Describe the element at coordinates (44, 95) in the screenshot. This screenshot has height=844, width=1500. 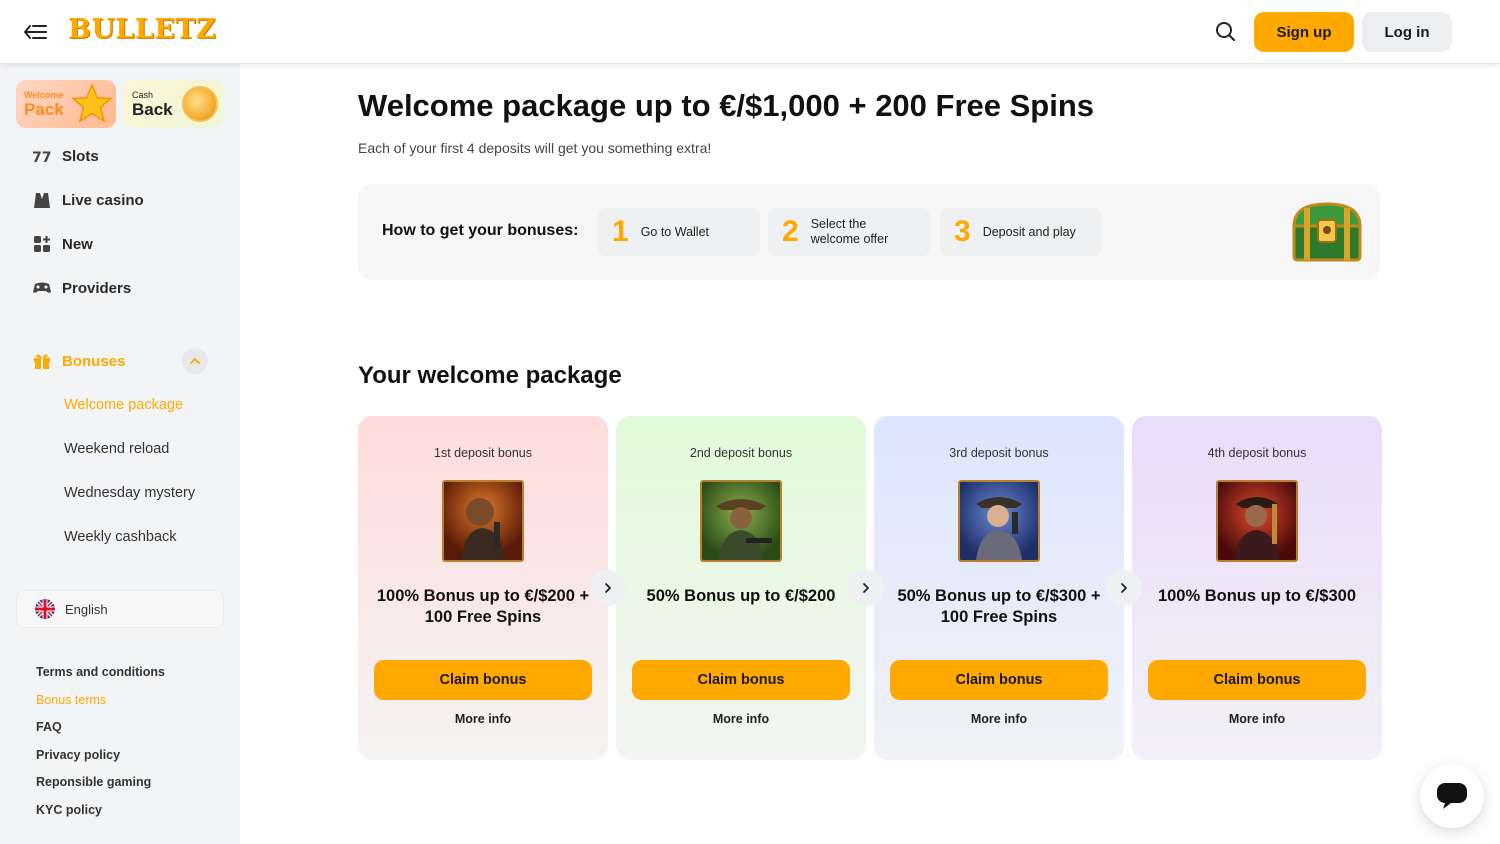
I see `promo-small-label: Welcome` at that location.